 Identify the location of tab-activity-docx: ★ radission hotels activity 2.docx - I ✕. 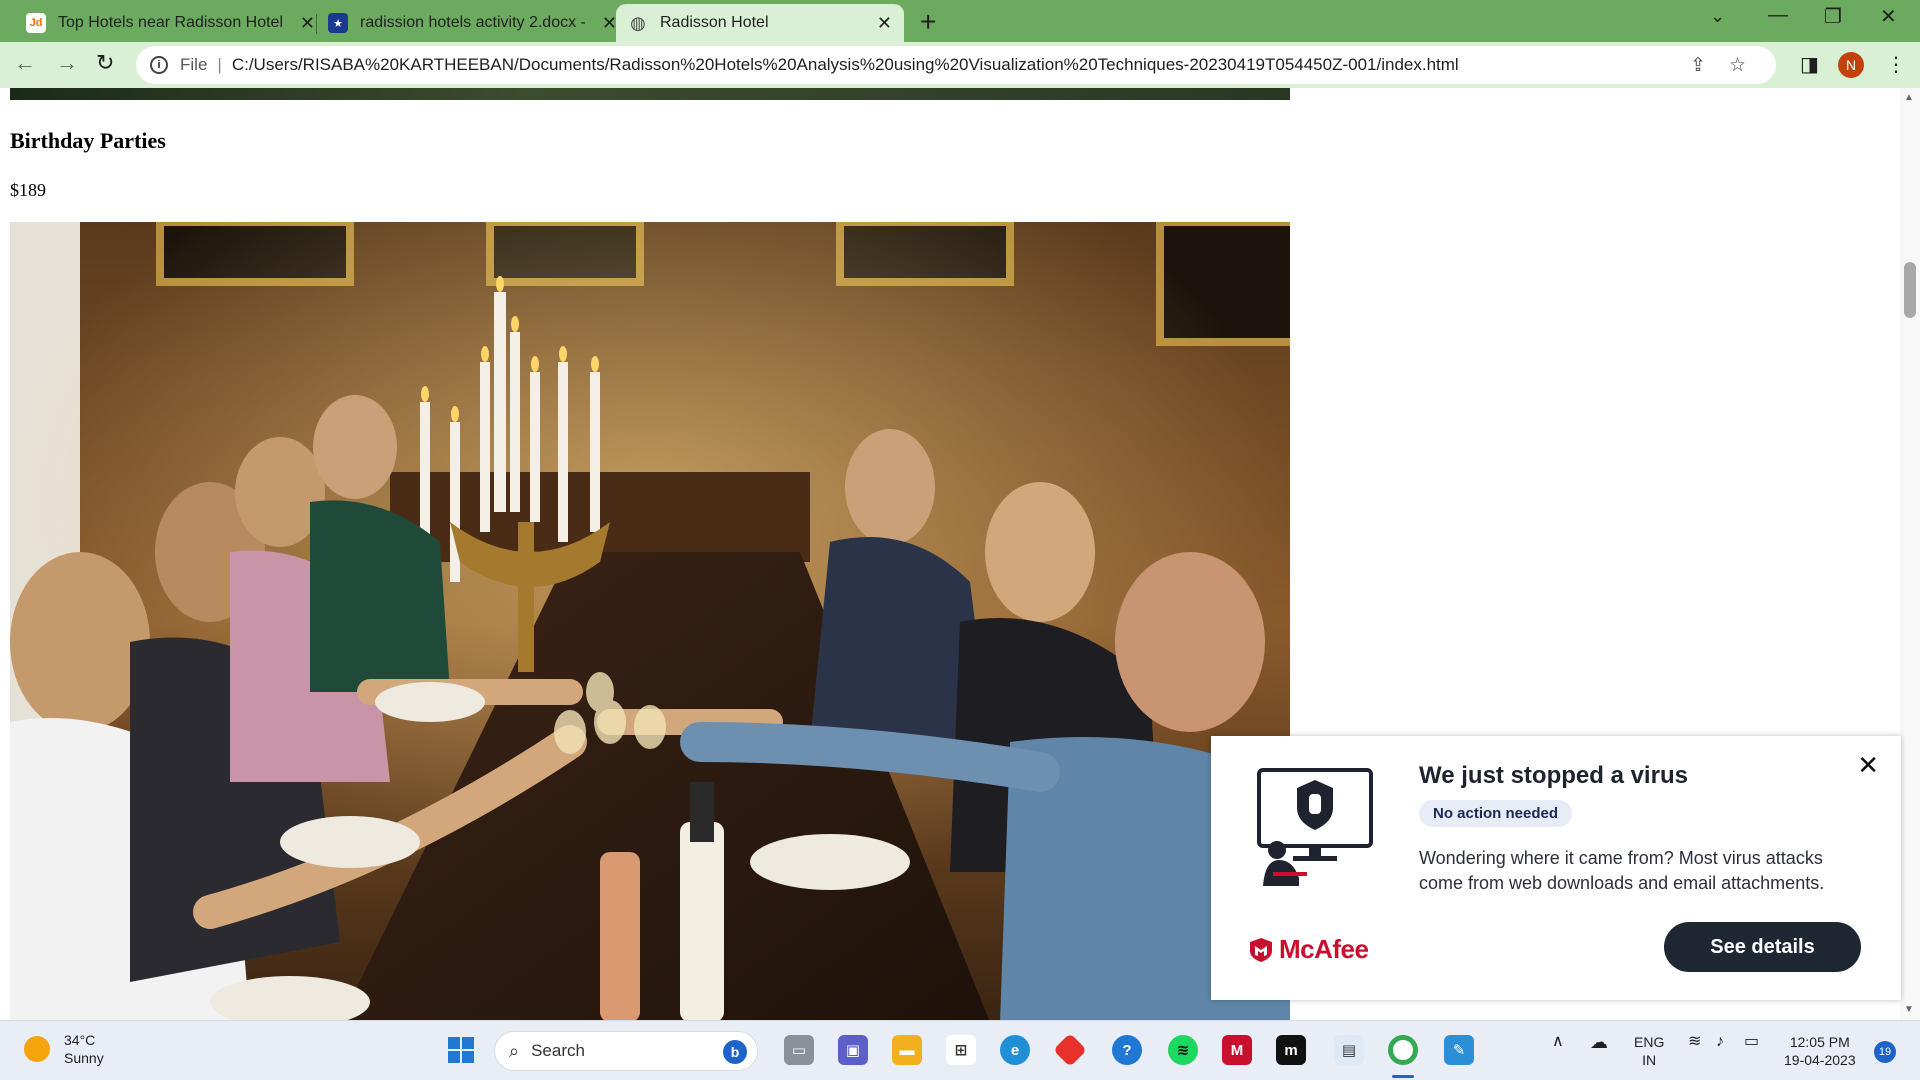
(472, 23).